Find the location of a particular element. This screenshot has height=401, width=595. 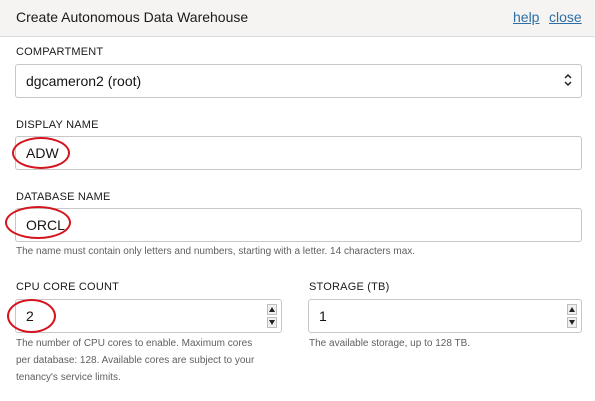

storage-input: 1 is located at coordinates (445, 316).